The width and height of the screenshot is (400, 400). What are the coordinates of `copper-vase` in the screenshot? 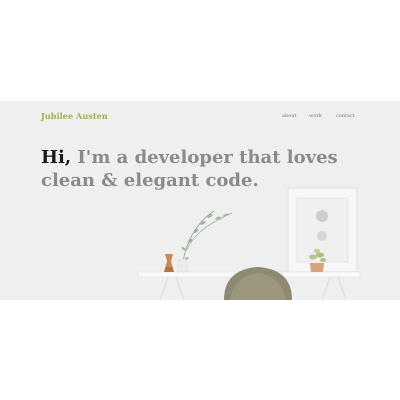 It's located at (169, 263).